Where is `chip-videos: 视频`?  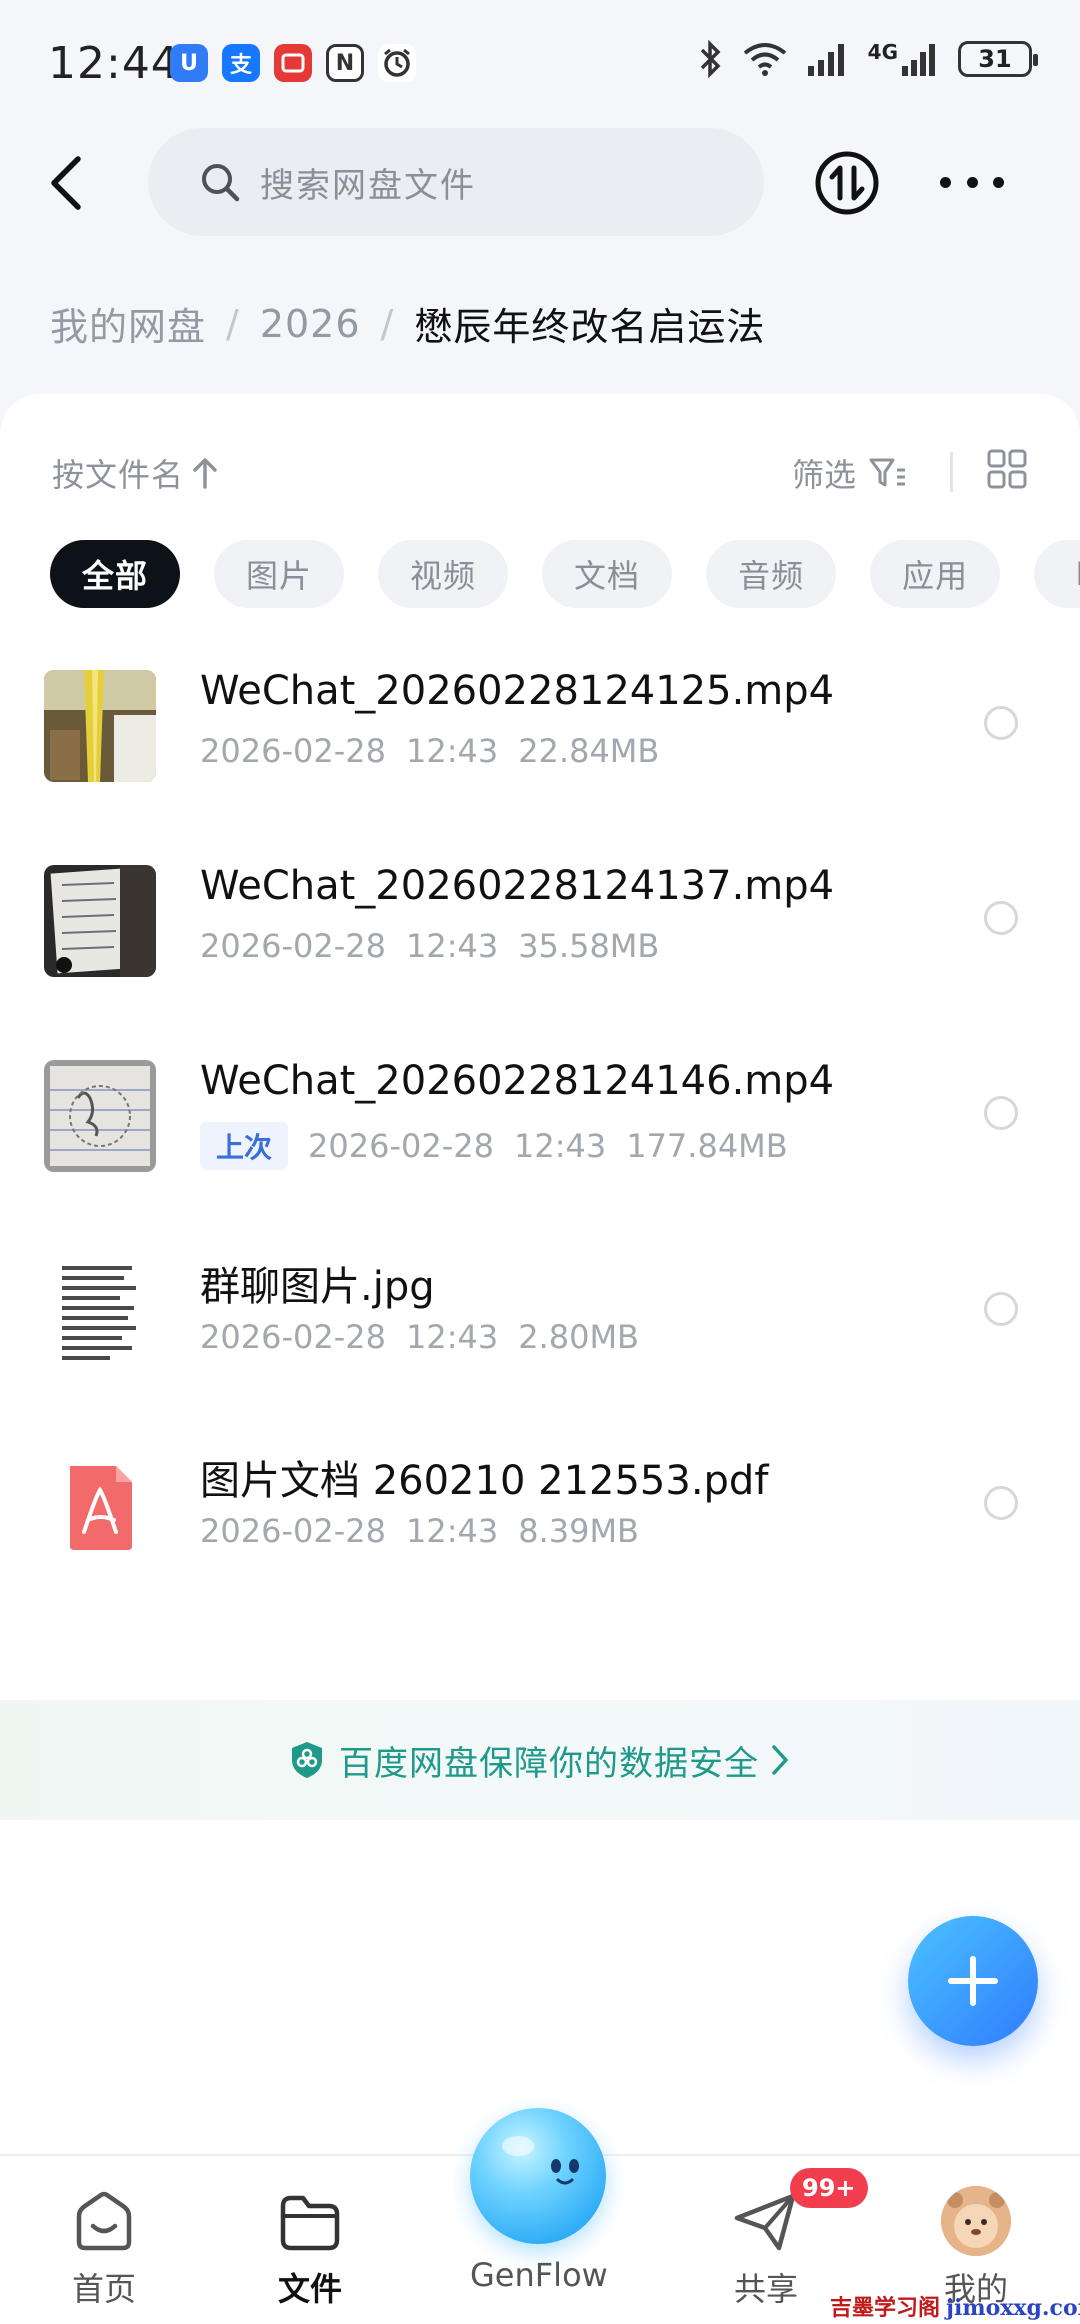
chip-videos: 视频 is located at coordinates (443, 574).